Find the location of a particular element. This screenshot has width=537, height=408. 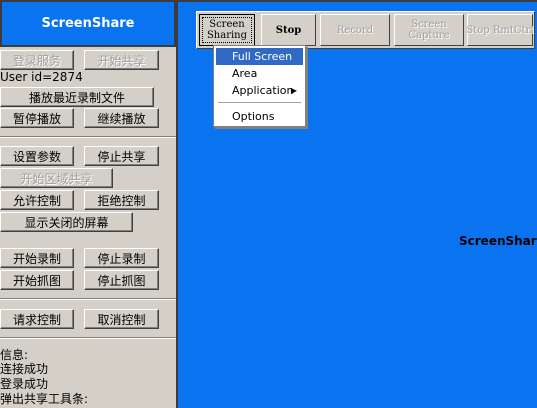

start-sharing-button: 开始共享 is located at coordinates (121, 60).